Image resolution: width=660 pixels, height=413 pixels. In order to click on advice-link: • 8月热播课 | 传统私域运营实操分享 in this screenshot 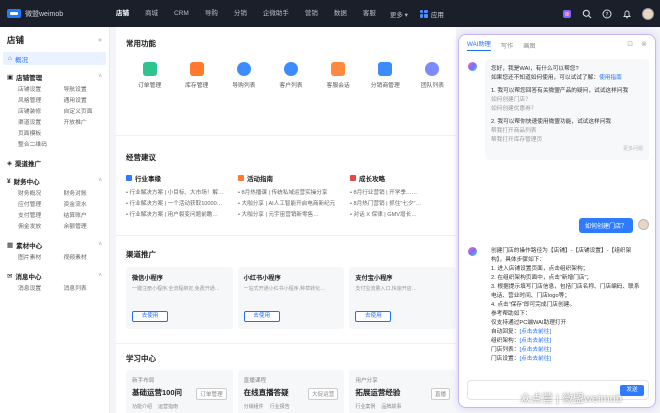, I will do `click(291, 193)`.